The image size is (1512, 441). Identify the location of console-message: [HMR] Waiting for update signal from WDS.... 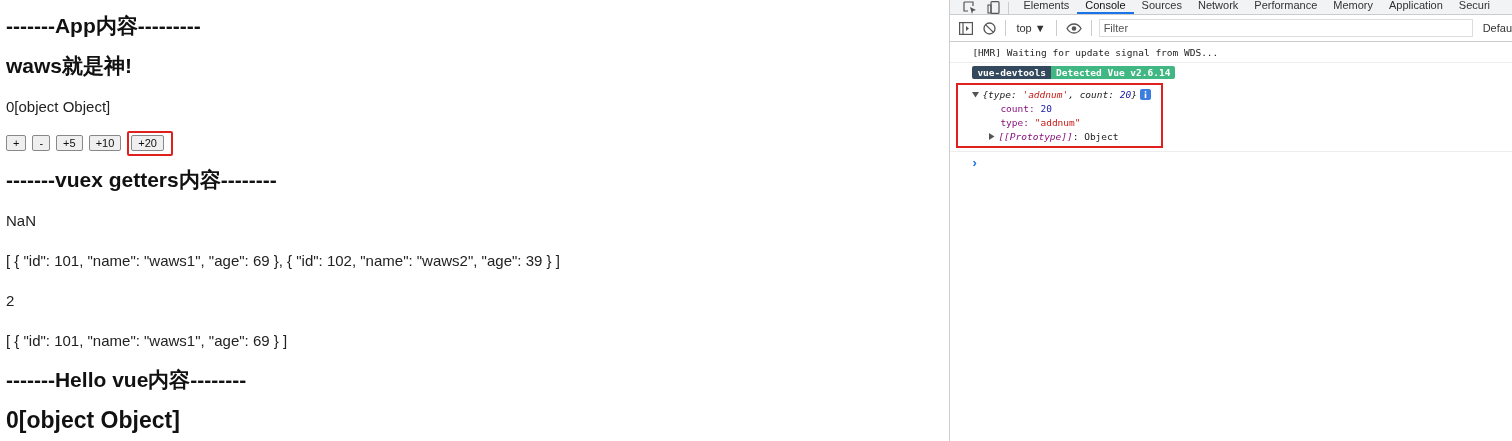
(1095, 52).